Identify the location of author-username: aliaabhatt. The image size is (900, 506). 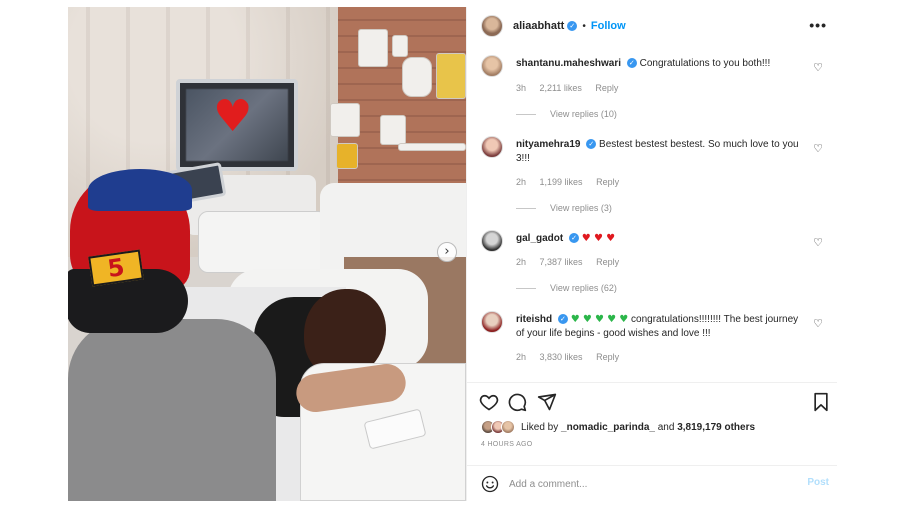
(538, 26).